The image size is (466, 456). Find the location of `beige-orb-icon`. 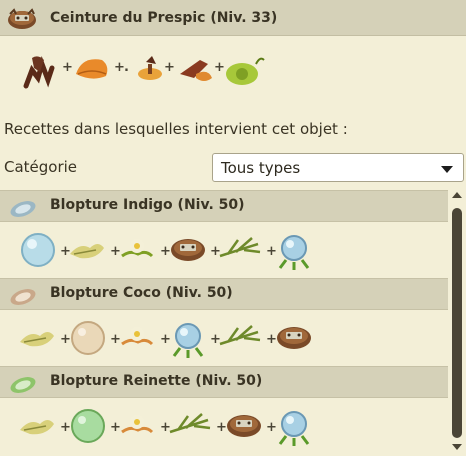

beige-orb-icon is located at coordinates (88, 338).